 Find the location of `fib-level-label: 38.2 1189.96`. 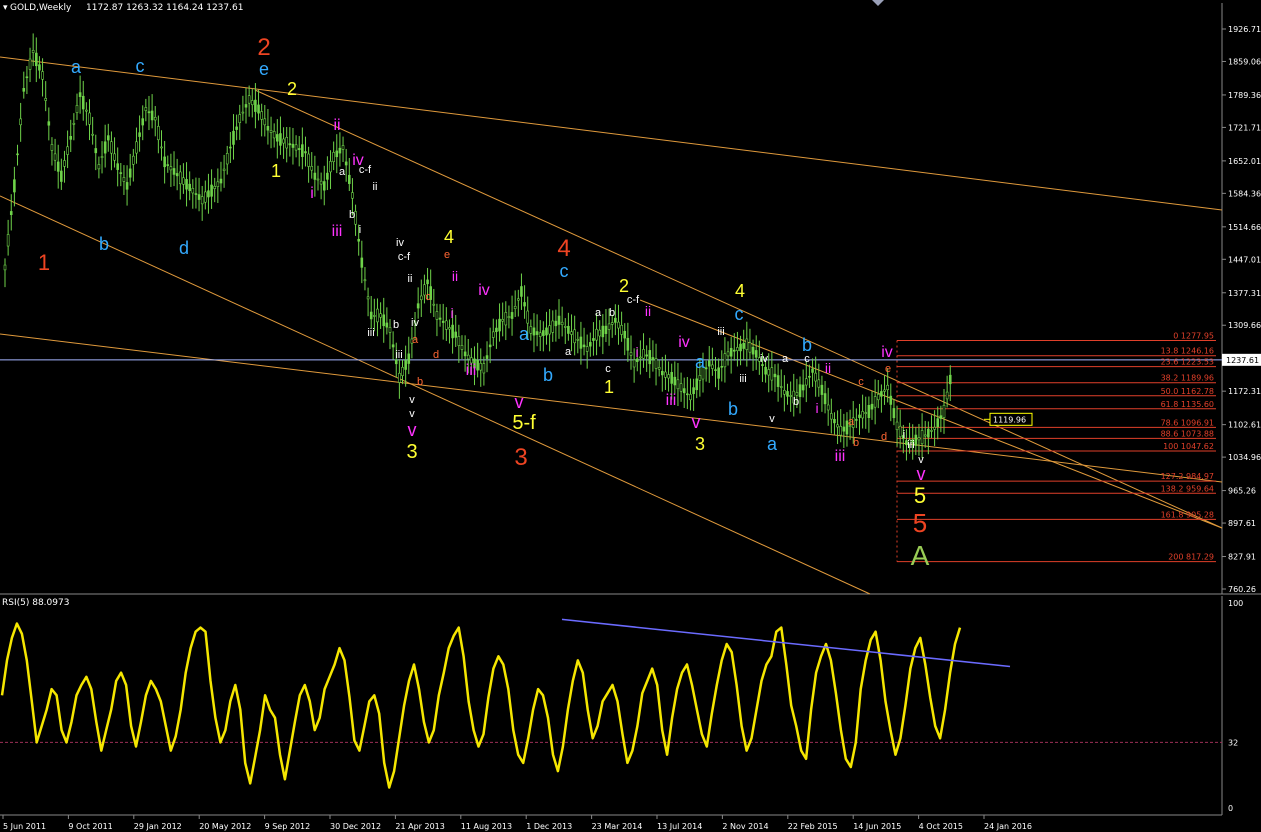

fib-level-label: 38.2 1189.96 is located at coordinates (1187, 378).